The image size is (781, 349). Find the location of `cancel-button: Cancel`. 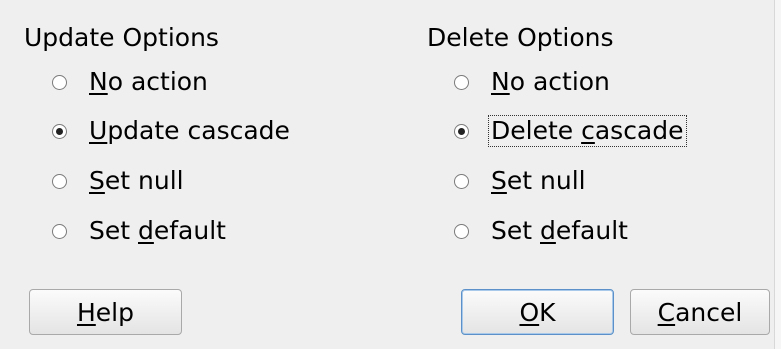

cancel-button: Cancel is located at coordinates (700, 312).